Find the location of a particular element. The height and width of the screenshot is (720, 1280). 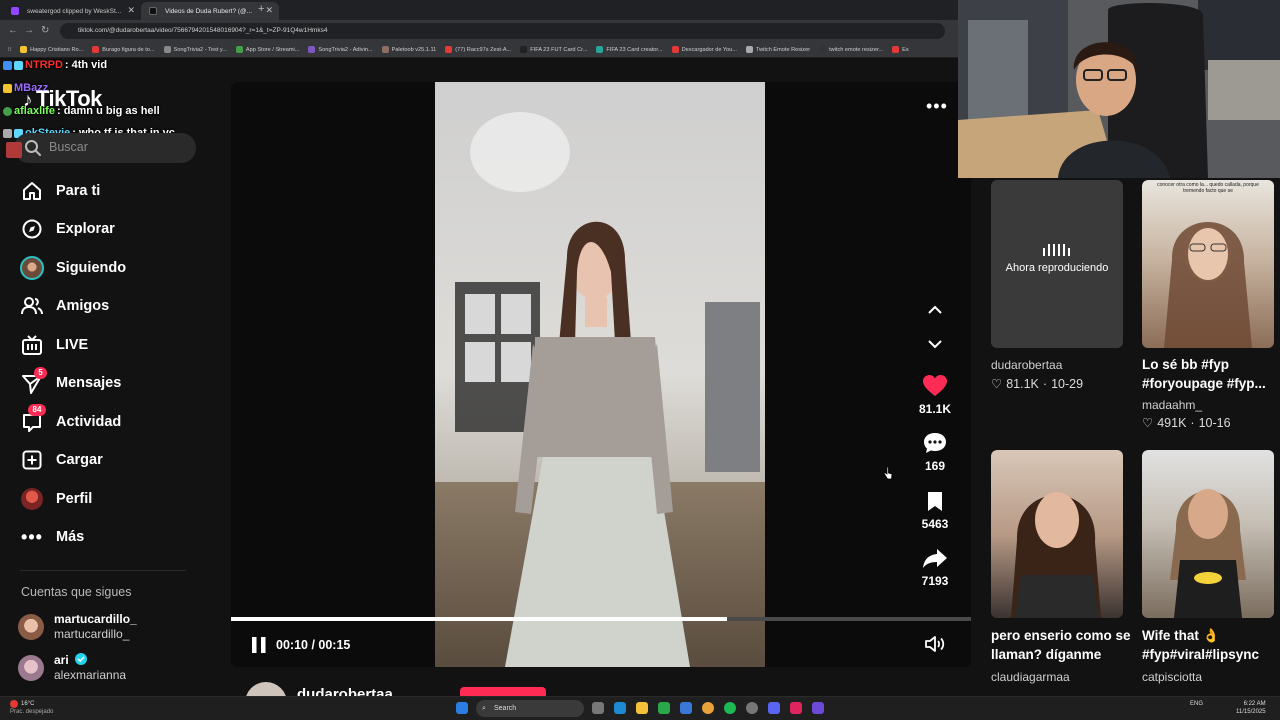

send-icon: 5 is located at coordinates (33, 381).